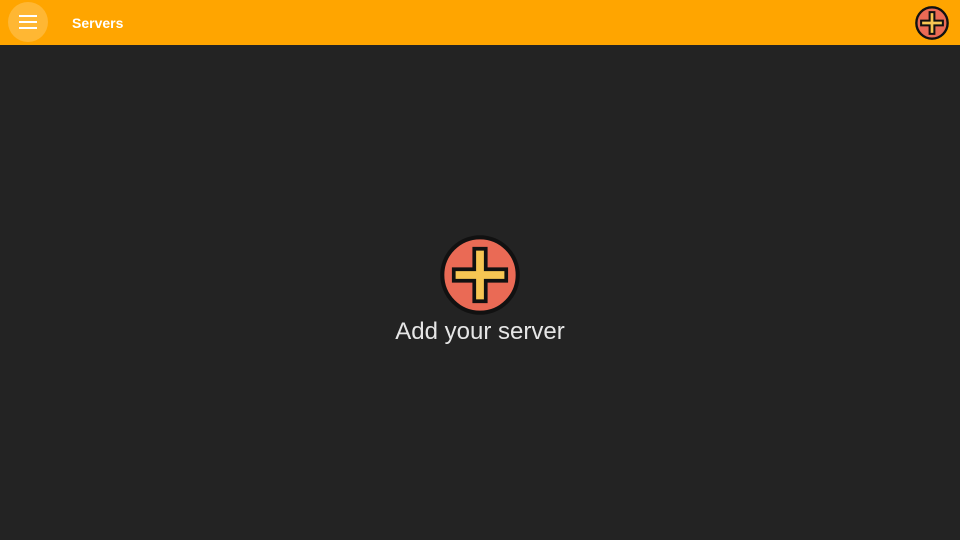  I want to click on top-app-bar: Servers, so click(480, 22).